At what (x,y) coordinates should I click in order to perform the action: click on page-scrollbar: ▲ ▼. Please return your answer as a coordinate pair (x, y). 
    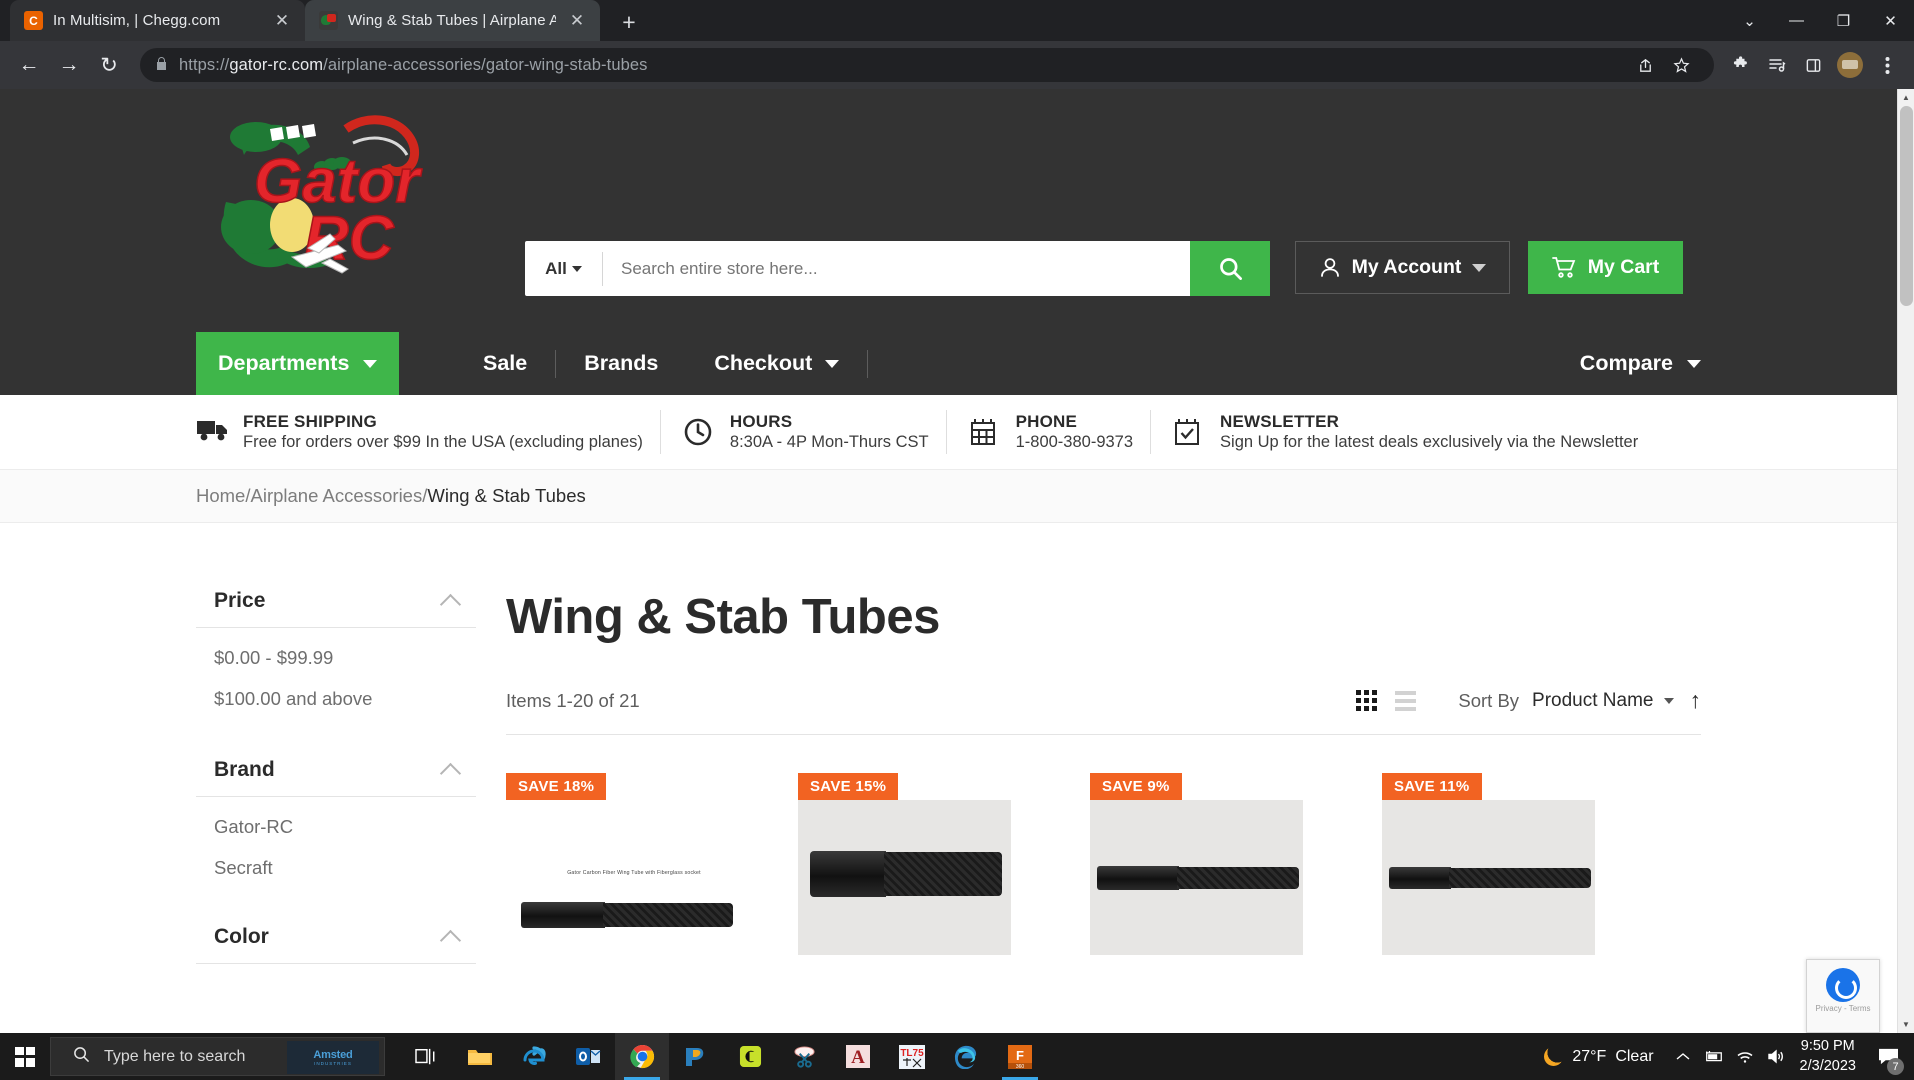
    Looking at the image, I should click on (1905, 561).